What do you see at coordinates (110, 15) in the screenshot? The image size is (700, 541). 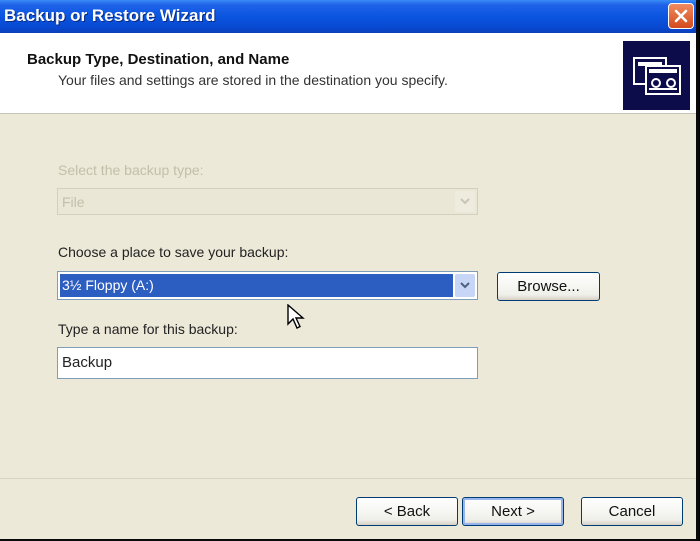 I see `window-title: Backup or Restore Wizard` at bounding box center [110, 15].